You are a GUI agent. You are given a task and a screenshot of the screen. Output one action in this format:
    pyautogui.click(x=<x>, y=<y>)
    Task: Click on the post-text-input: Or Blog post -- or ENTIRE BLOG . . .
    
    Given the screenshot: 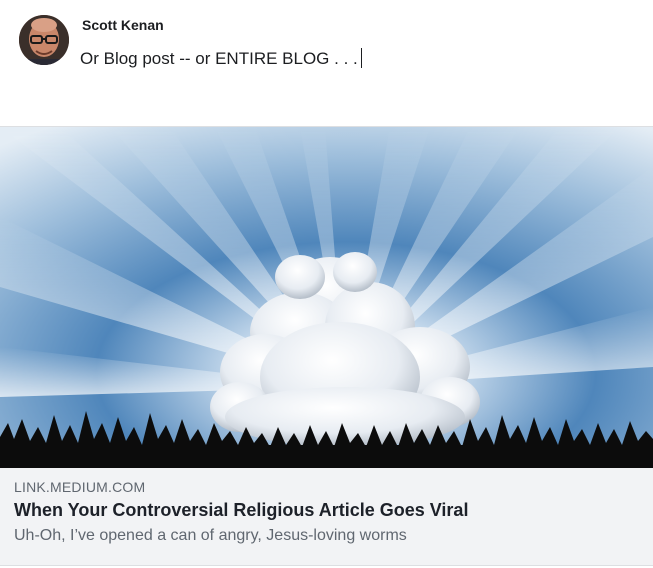 What is the action you would take?
    pyautogui.click(x=221, y=58)
    